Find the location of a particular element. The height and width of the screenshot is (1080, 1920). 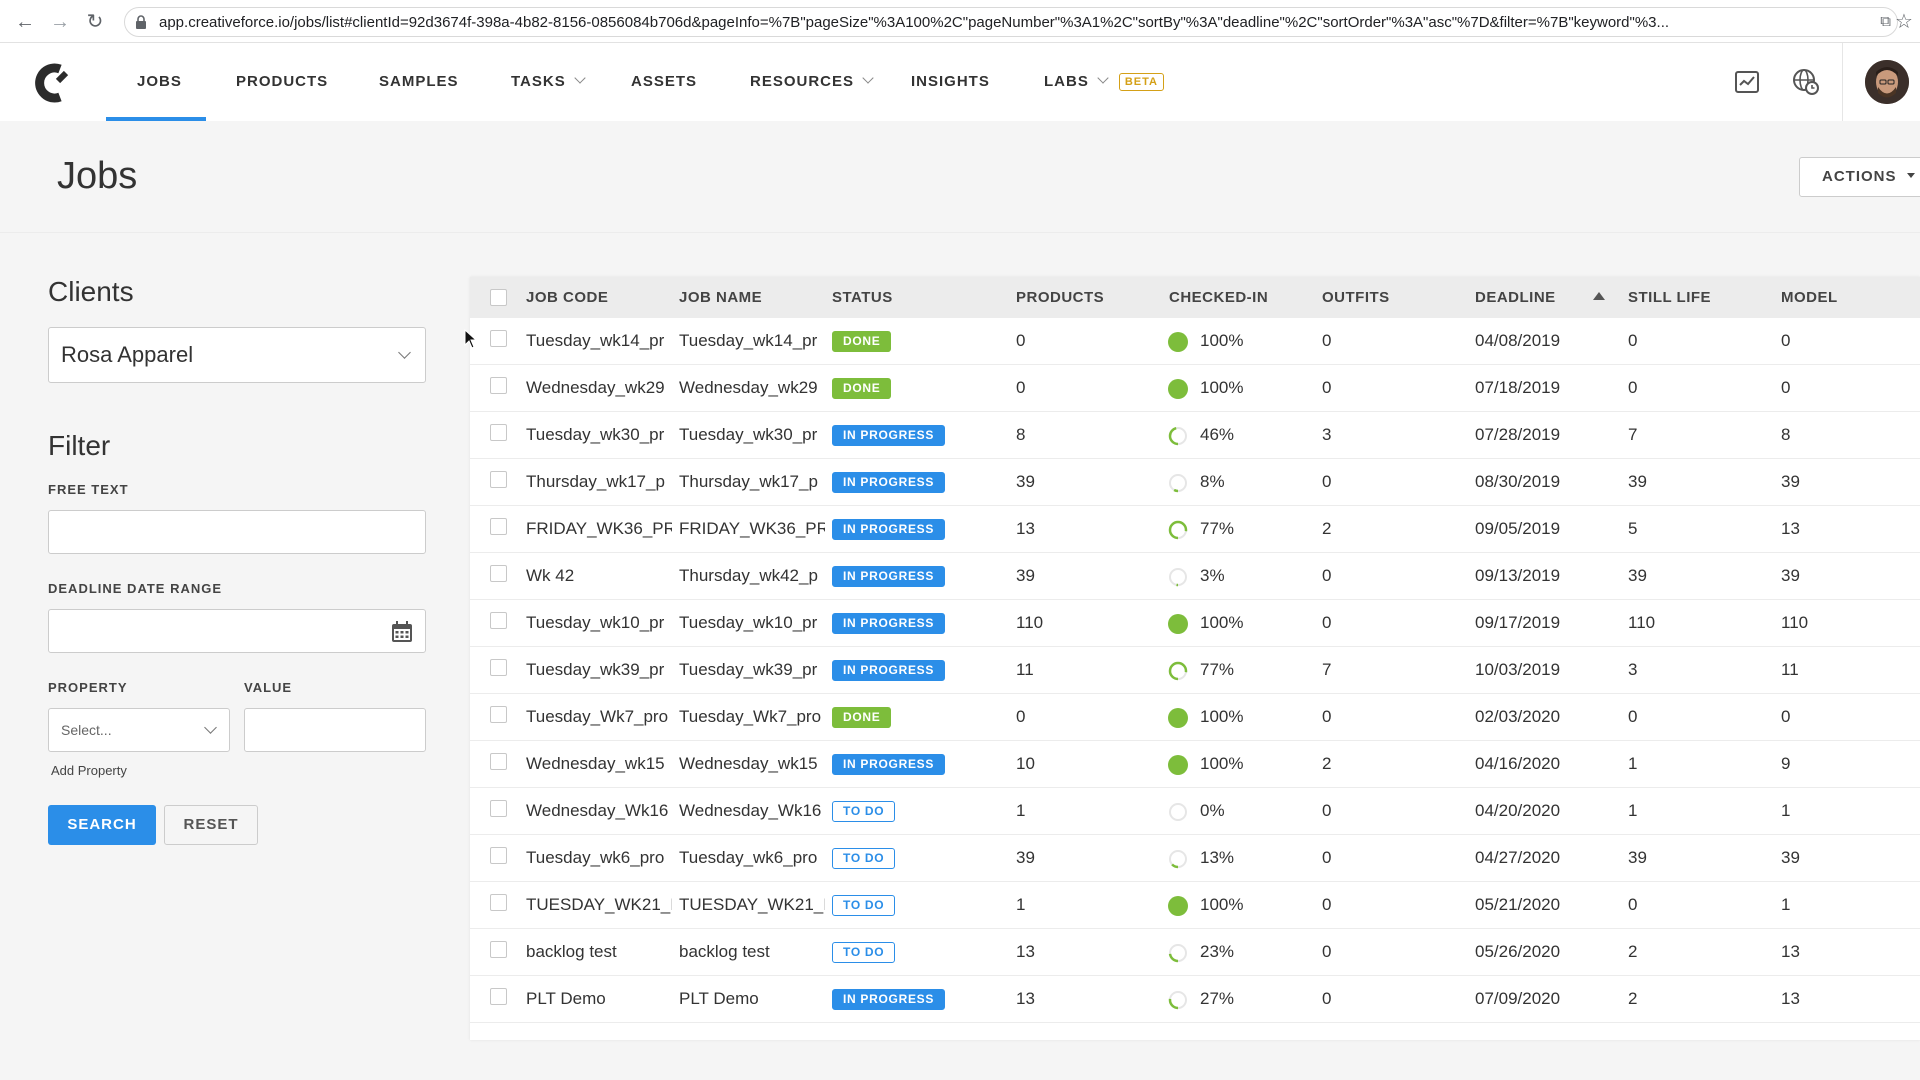

col-job-name: JOB NAME is located at coordinates (720, 297).